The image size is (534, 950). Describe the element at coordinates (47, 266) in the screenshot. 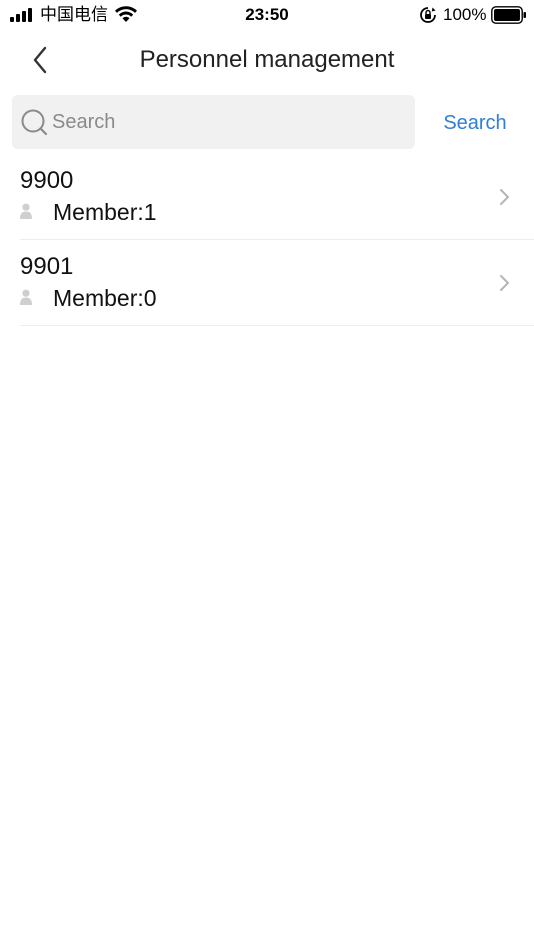

I see `group-name: 9901` at that location.